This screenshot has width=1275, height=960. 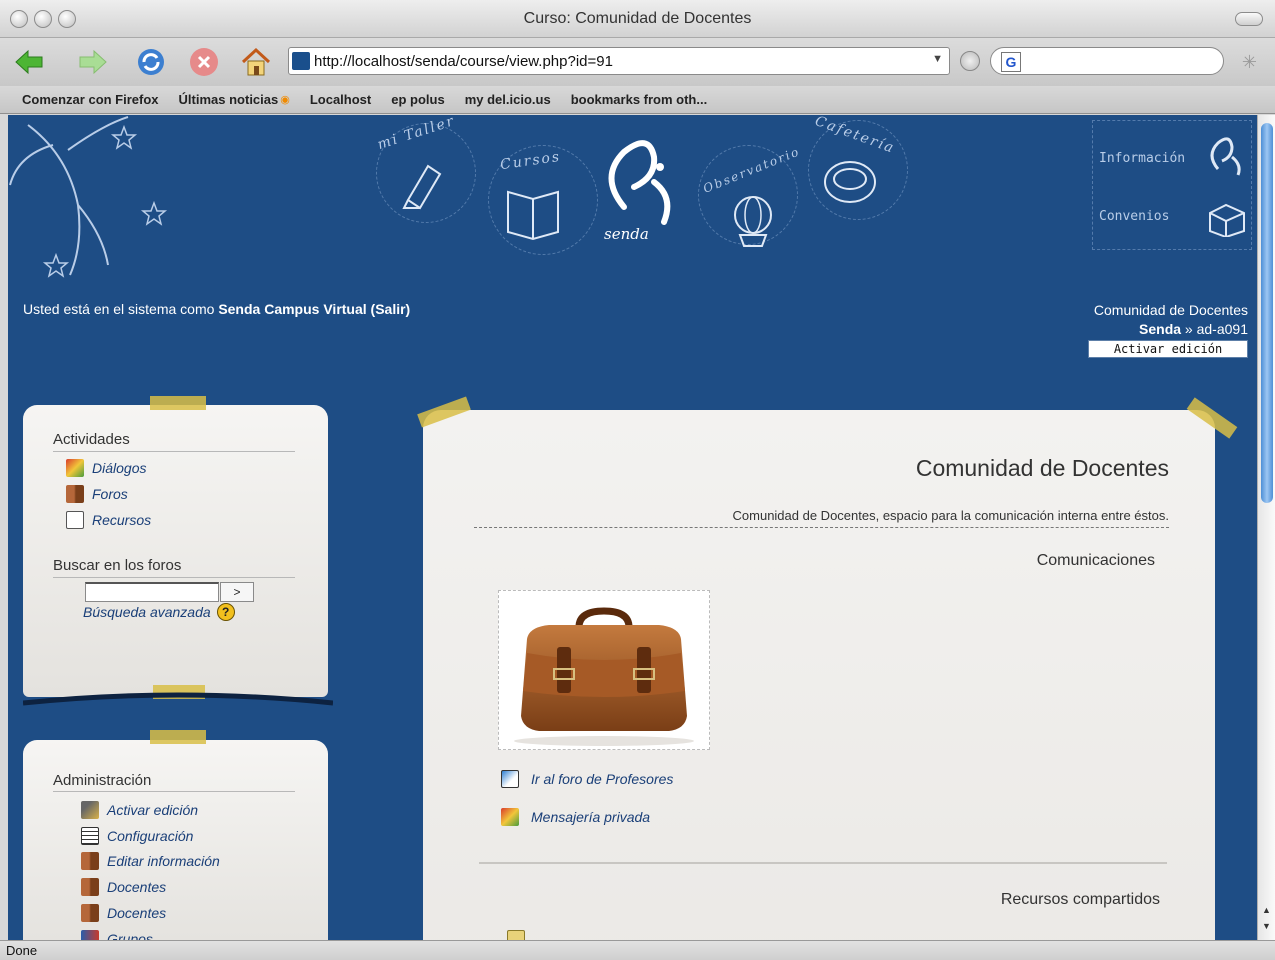 I want to click on forum-page-icon, so click(x=510, y=779).